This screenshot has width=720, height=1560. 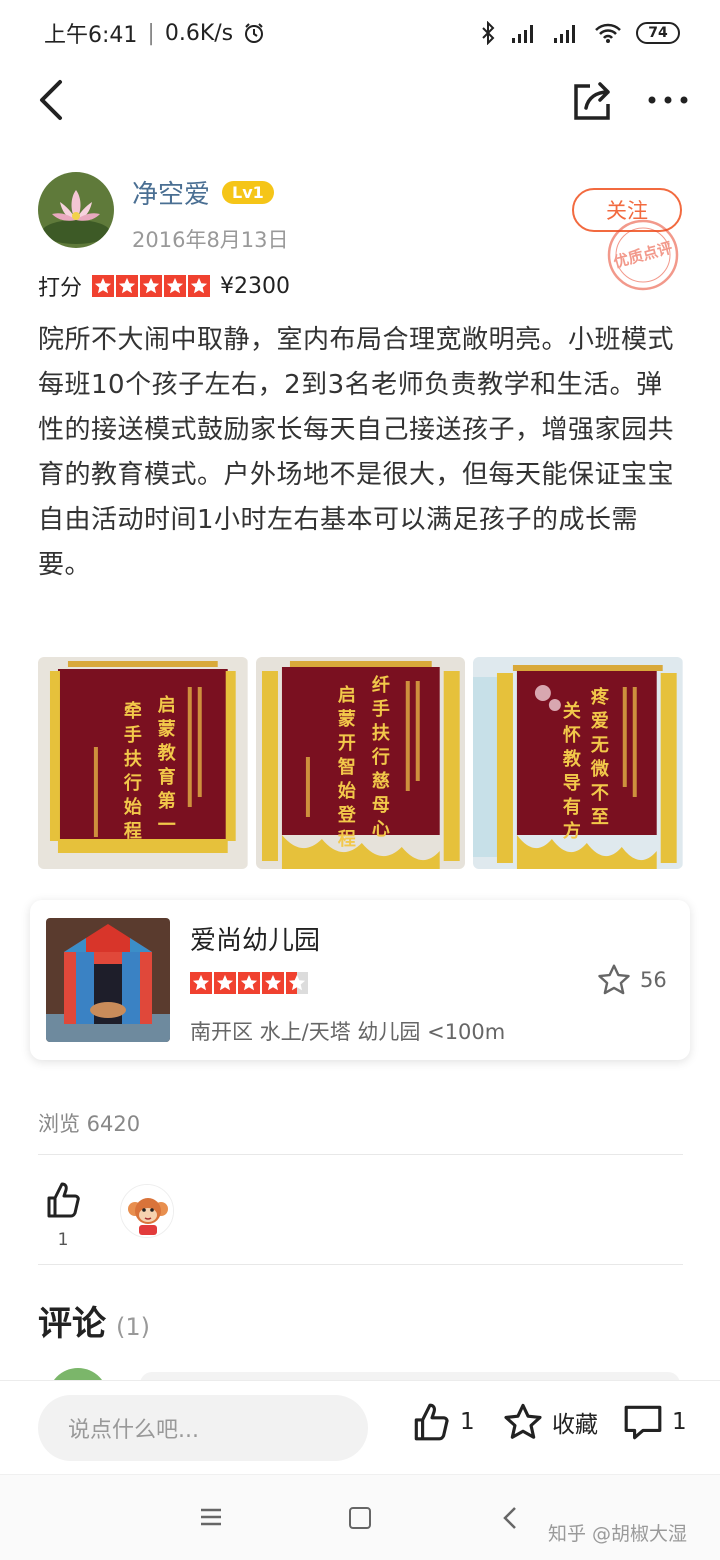 I want to click on svg-text: 扶, so click(x=380, y=733).